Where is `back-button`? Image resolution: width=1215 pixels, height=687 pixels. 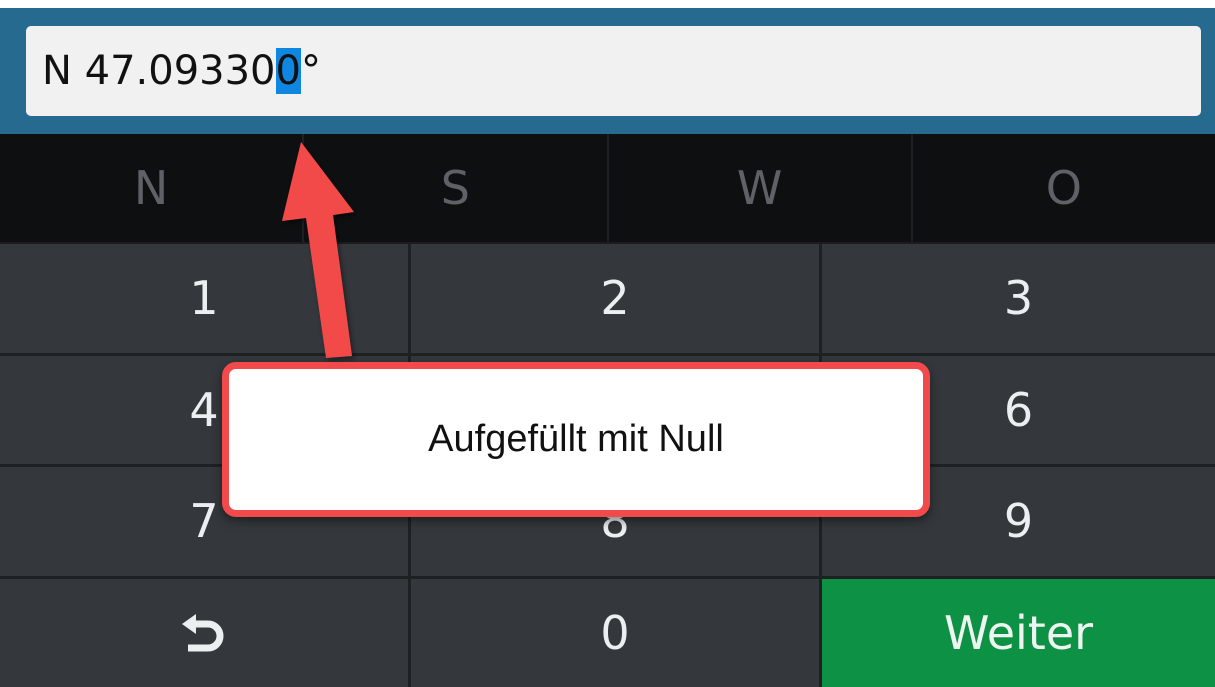
back-button is located at coordinates (204, 632).